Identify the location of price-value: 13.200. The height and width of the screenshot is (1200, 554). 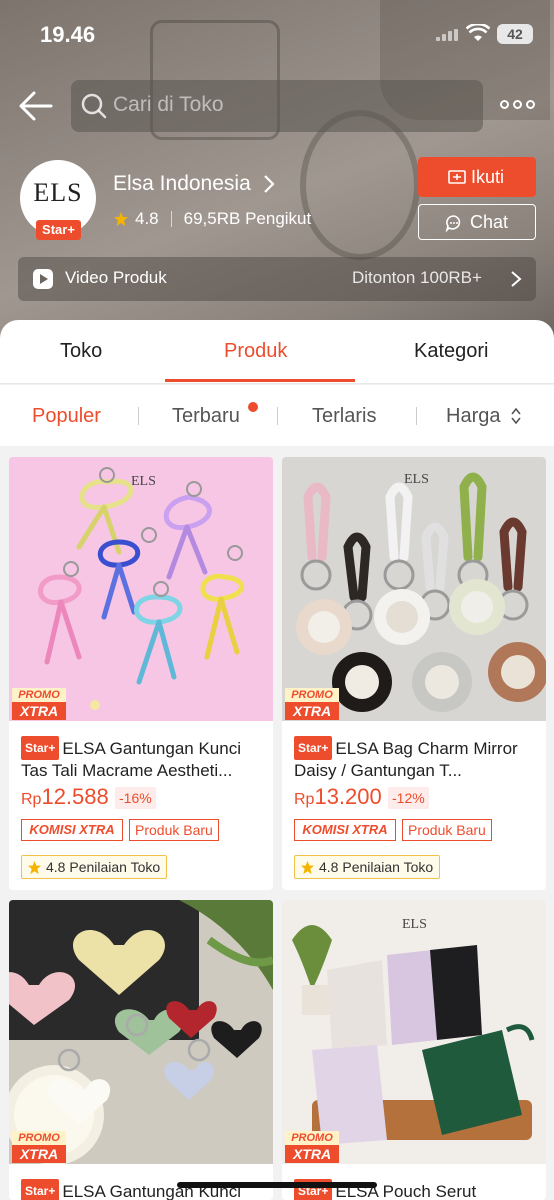
(348, 796).